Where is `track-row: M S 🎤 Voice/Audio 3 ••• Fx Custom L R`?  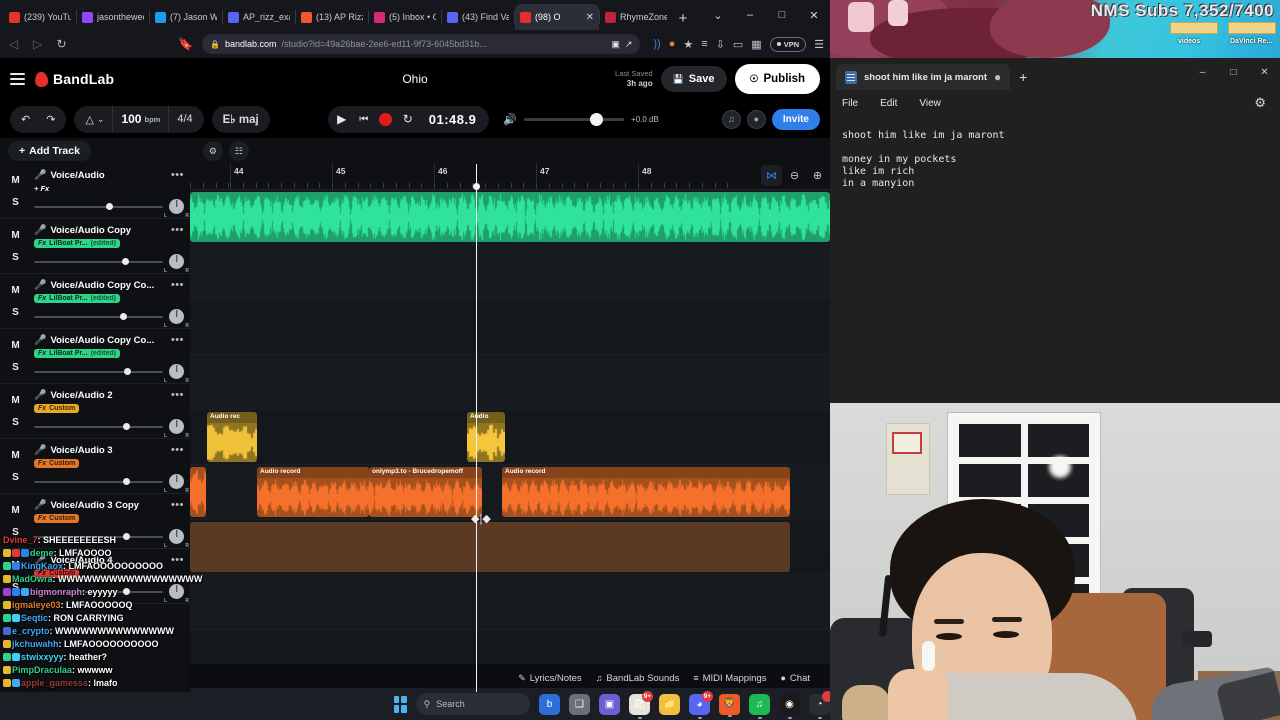
track-row: M S 🎤 Voice/Audio 3 ••• Fx Custom L R is located at coordinates (95, 466).